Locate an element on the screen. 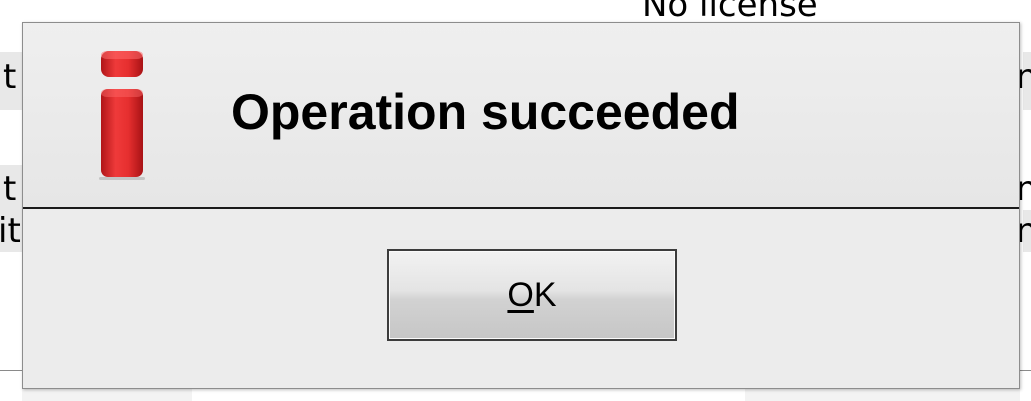 This screenshot has height=401, width=1031. background-divider is located at coordinates (12, 370).